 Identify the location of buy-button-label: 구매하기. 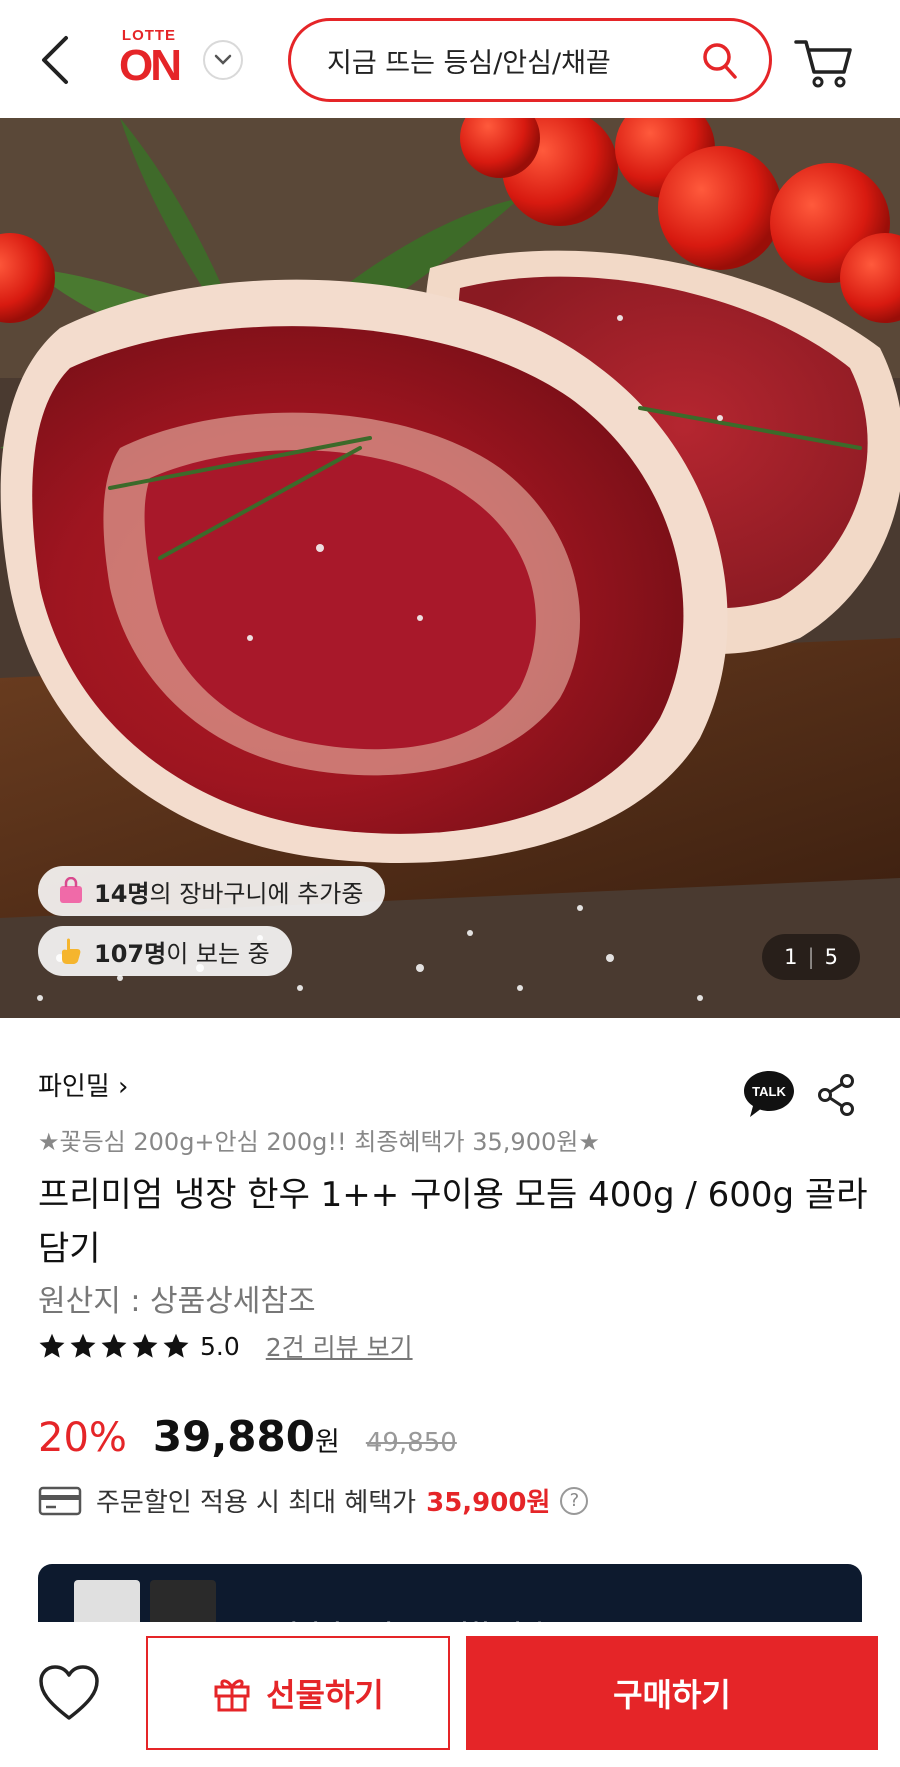
(672, 1695).